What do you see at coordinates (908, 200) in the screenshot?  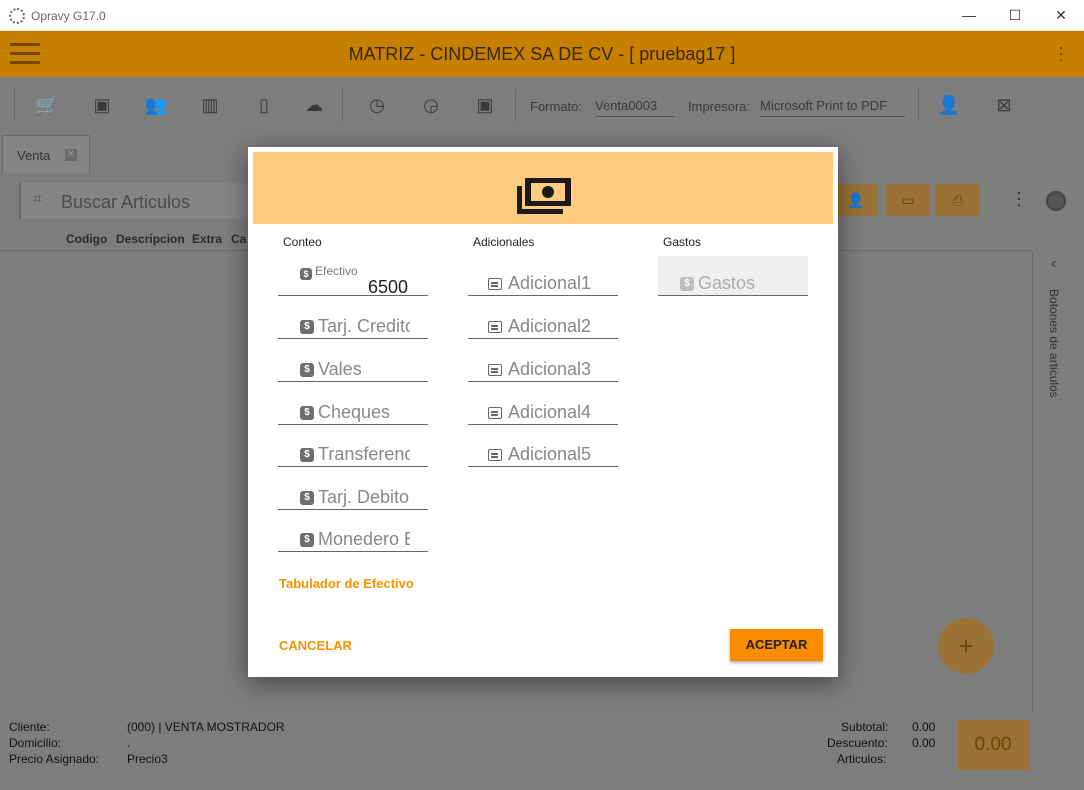 I see `tag-button: ▭` at bounding box center [908, 200].